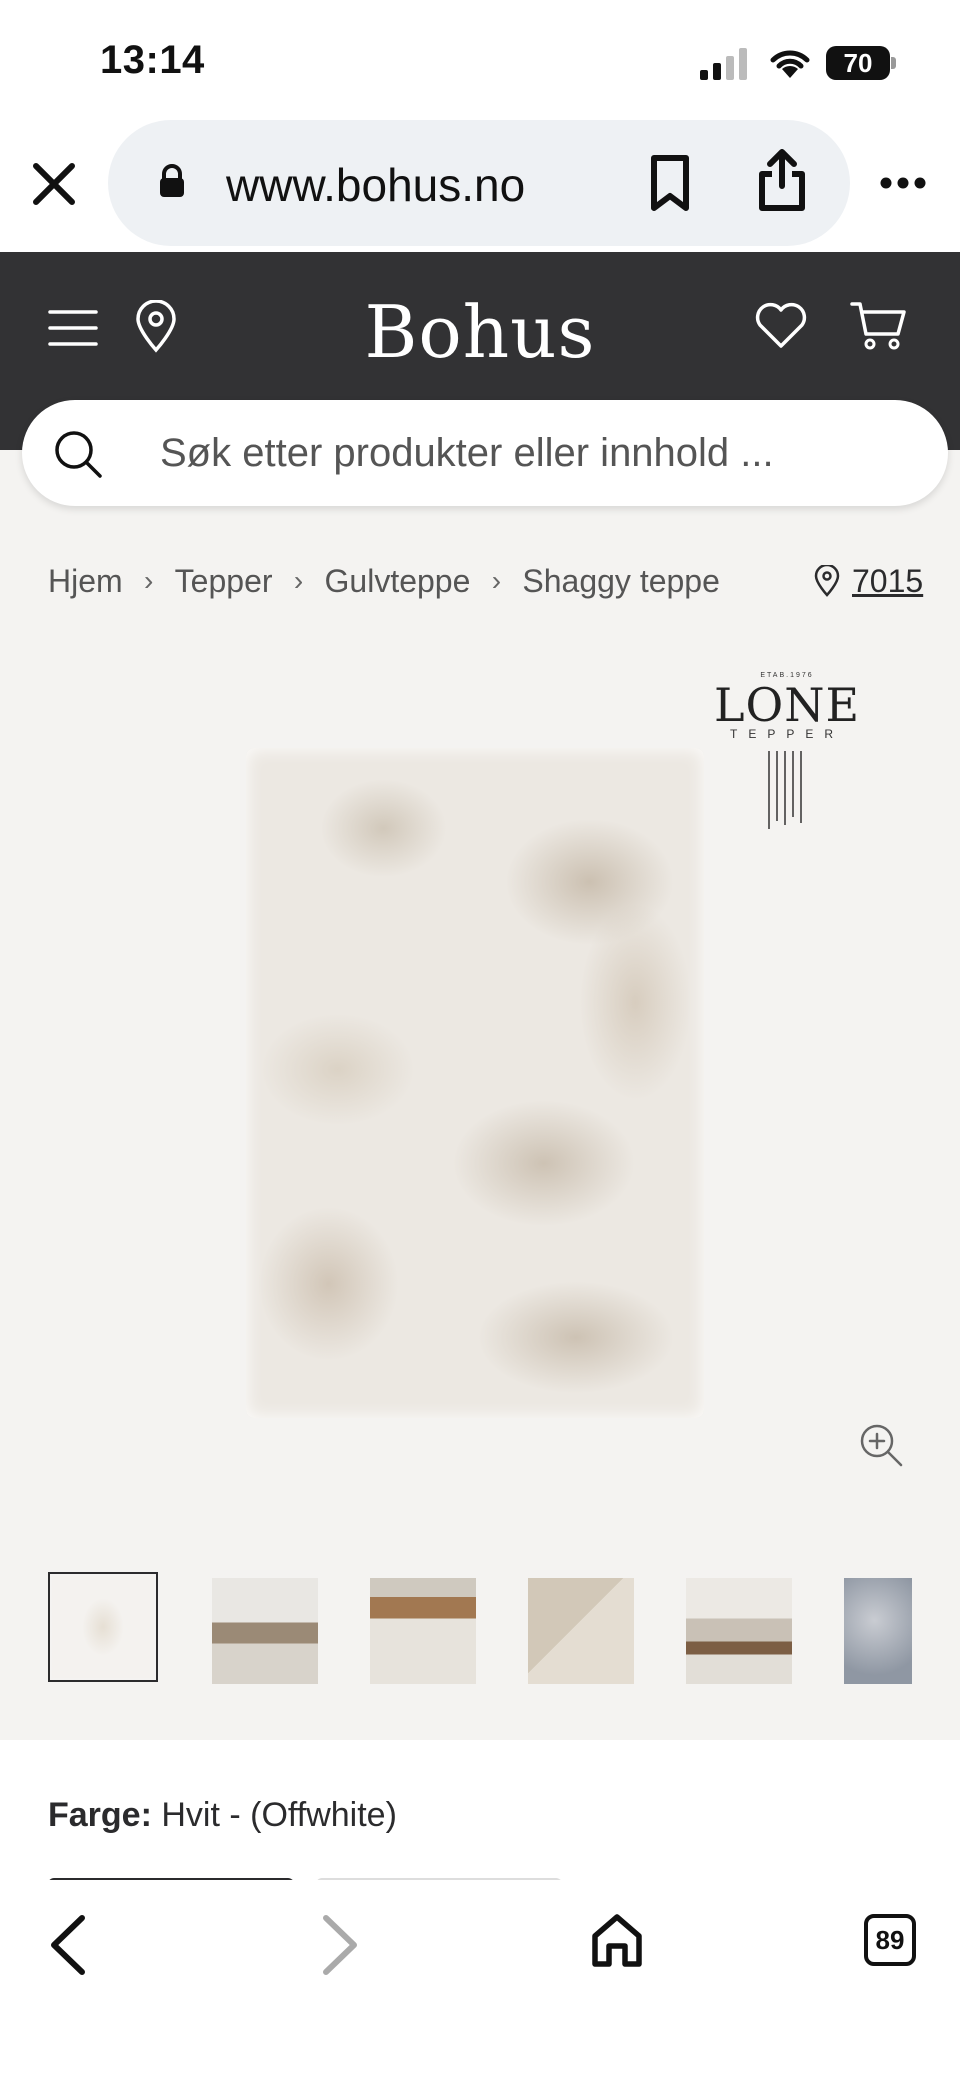 The height and width of the screenshot is (2078, 960). I want to click on location-pin-icon, so click(827, 581).